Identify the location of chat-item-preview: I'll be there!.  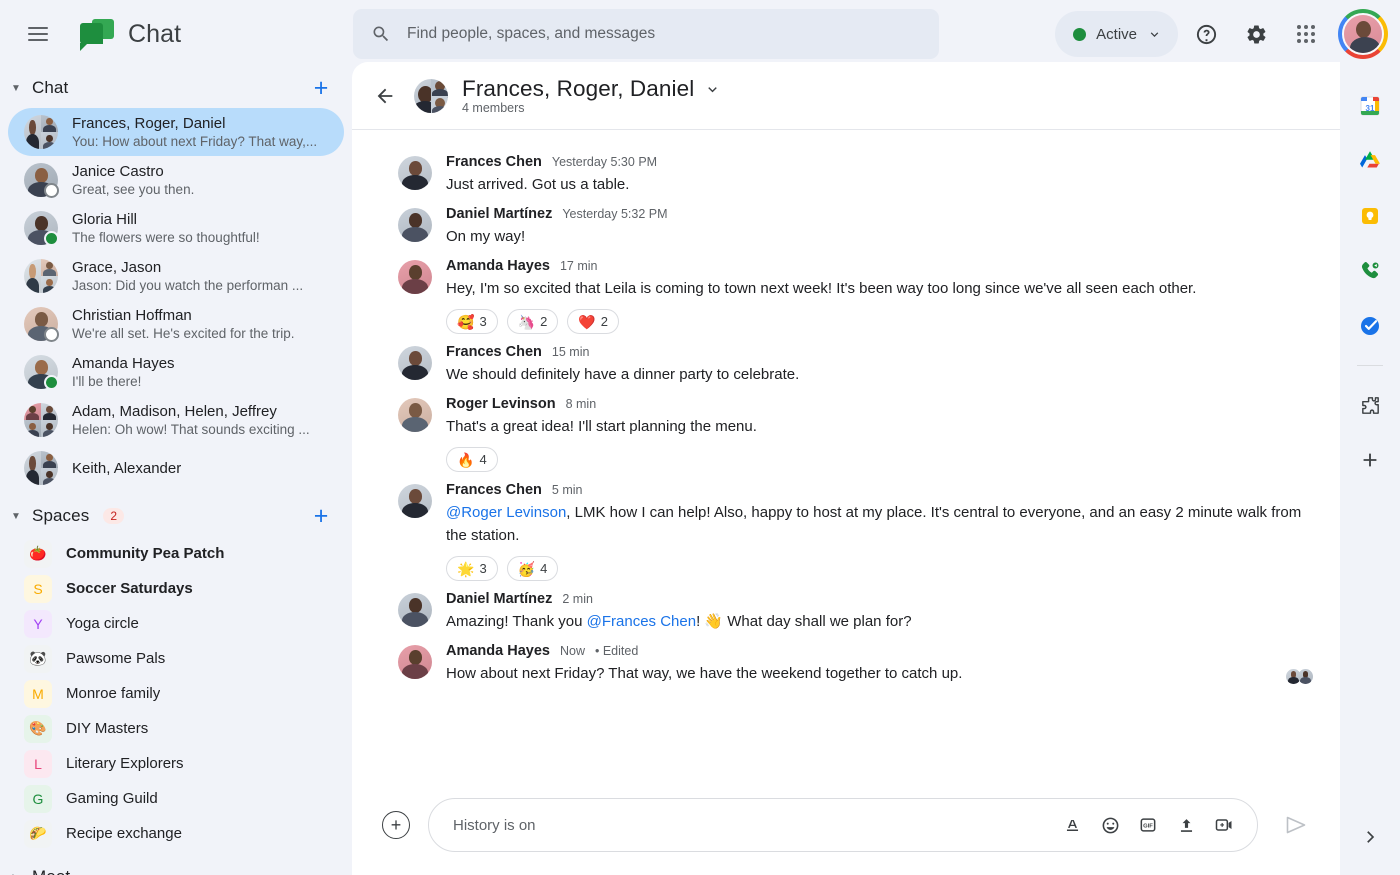
(107, 381).